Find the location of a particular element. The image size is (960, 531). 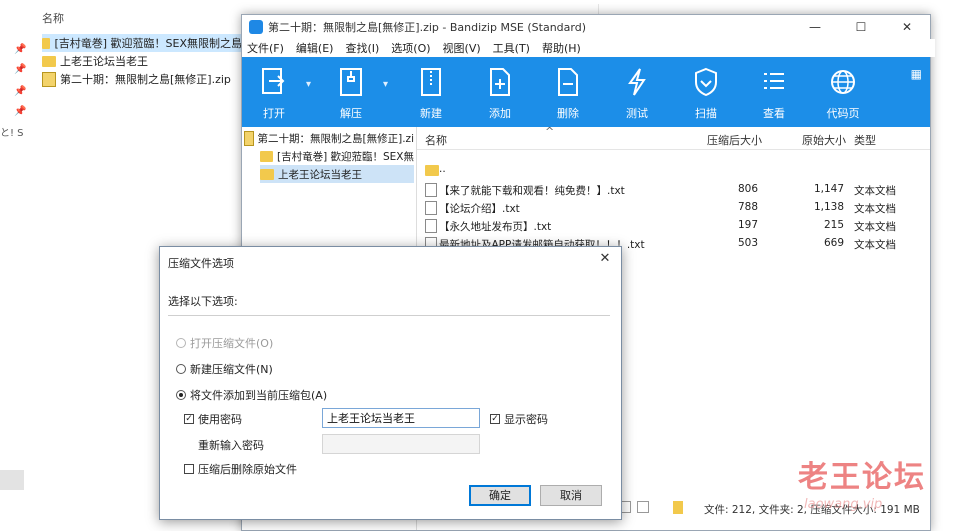

file-original-size: 669 is located at coordinates (833, 243).